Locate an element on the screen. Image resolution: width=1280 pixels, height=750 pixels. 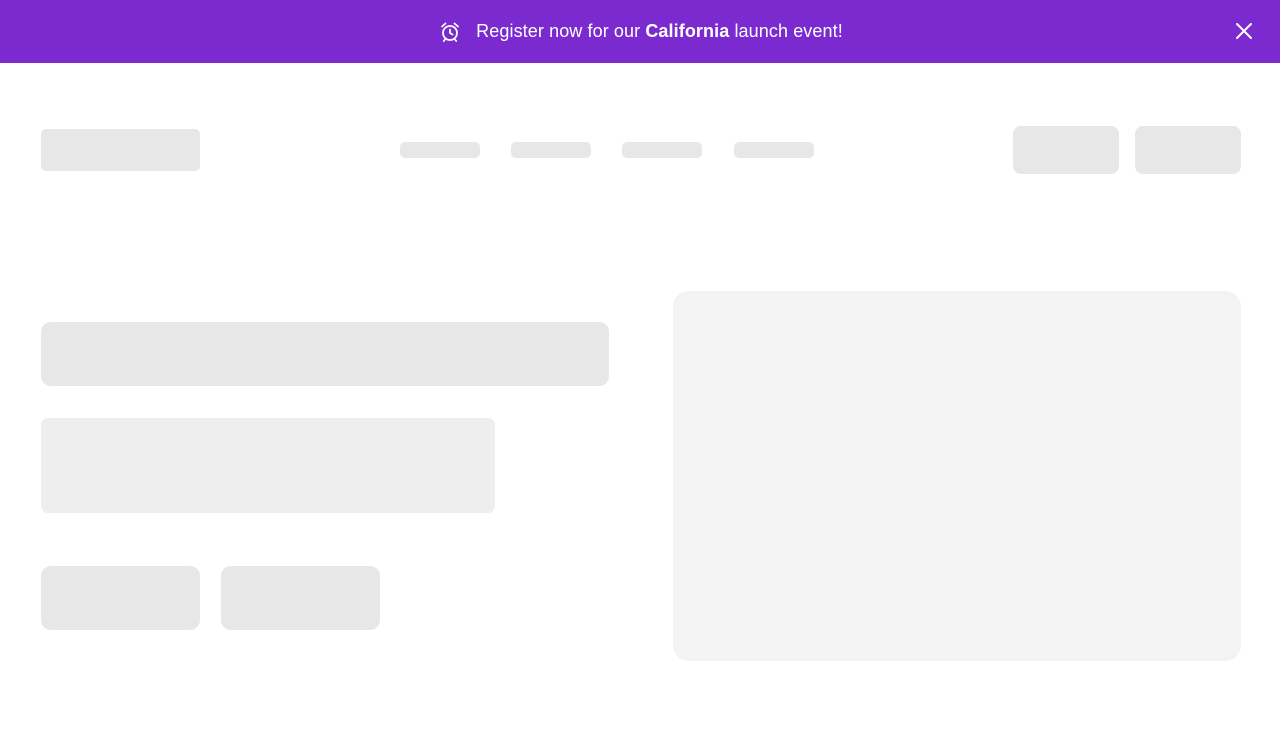
hero-primary-button-placeholder is located at coordinates (120, 598).